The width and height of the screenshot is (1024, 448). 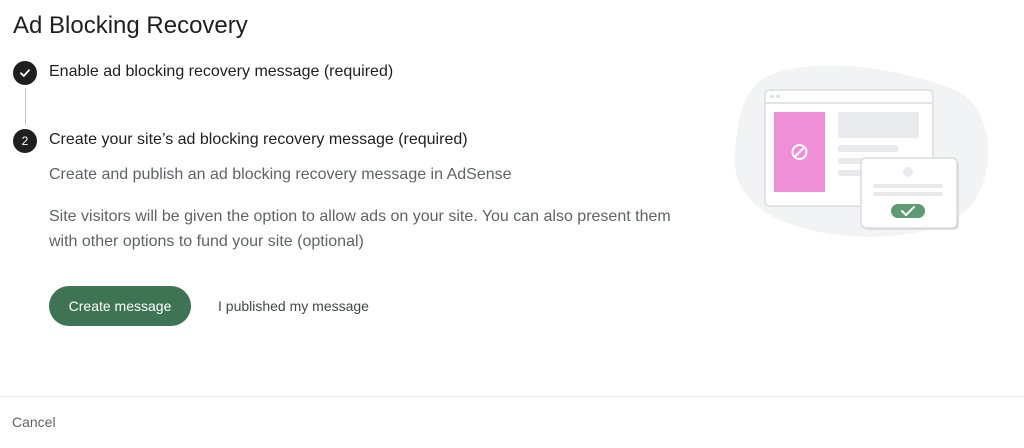 I want to click on footer-divider, so click(x=512, y=396).